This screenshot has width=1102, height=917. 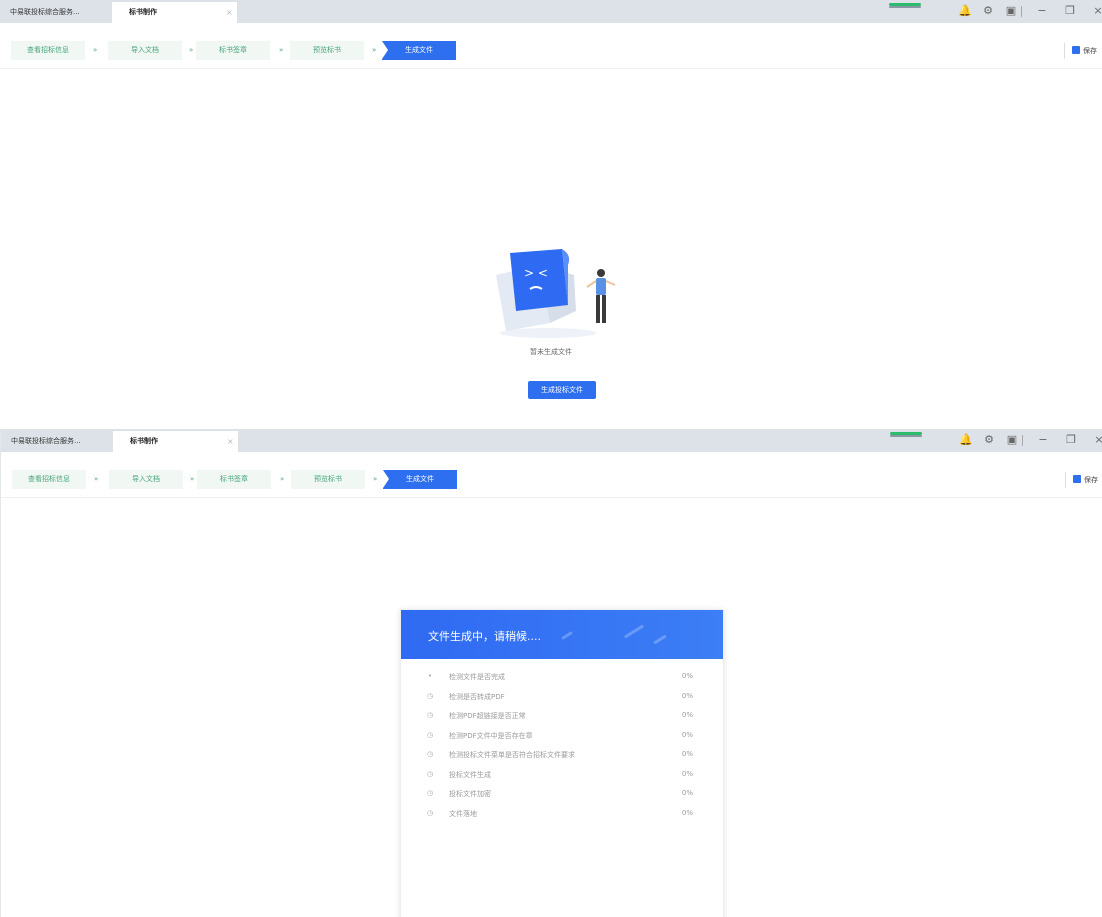 What do you see at coordinates (562, 741) in the screenshot?
I see `check-item: ◷ 检测PDF文件中是否存在章 0%` at bounding box center [562, 741].